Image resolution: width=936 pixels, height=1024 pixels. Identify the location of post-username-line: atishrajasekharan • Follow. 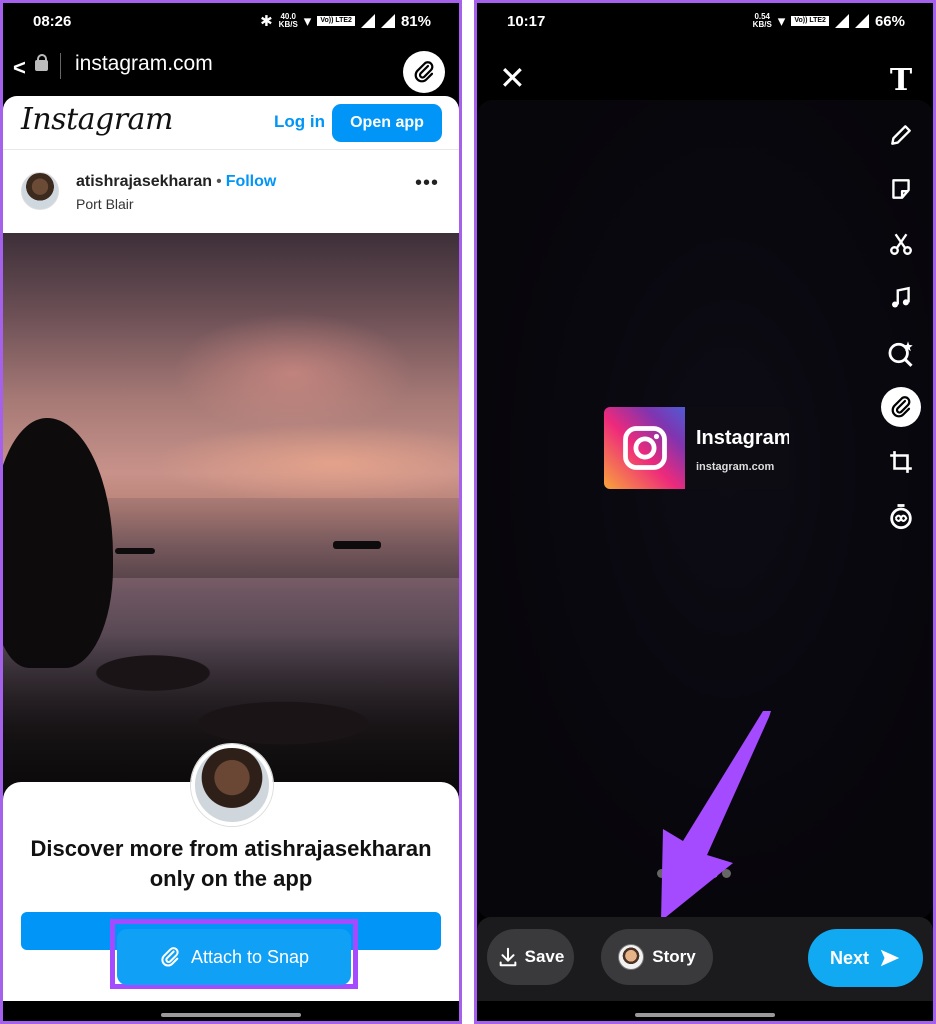
(176, 182).